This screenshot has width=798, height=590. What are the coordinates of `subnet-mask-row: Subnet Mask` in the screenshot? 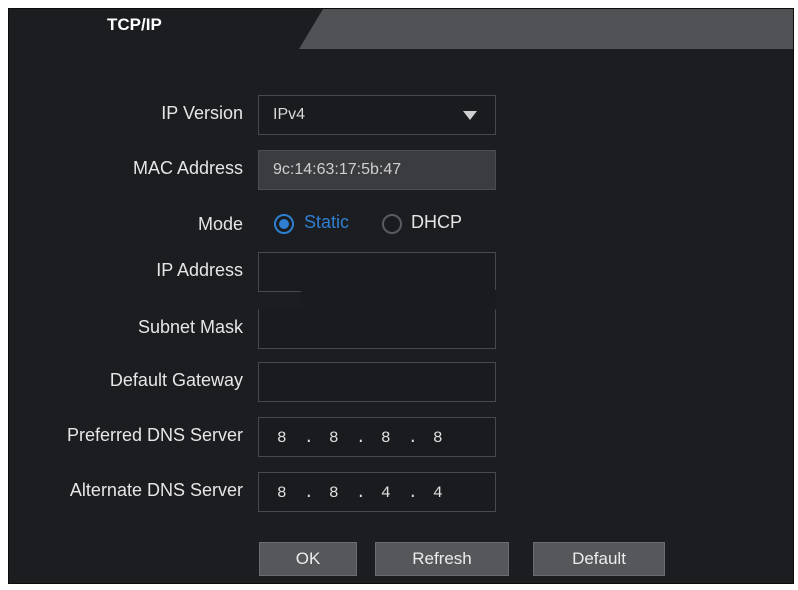 It's located at (401, 329).